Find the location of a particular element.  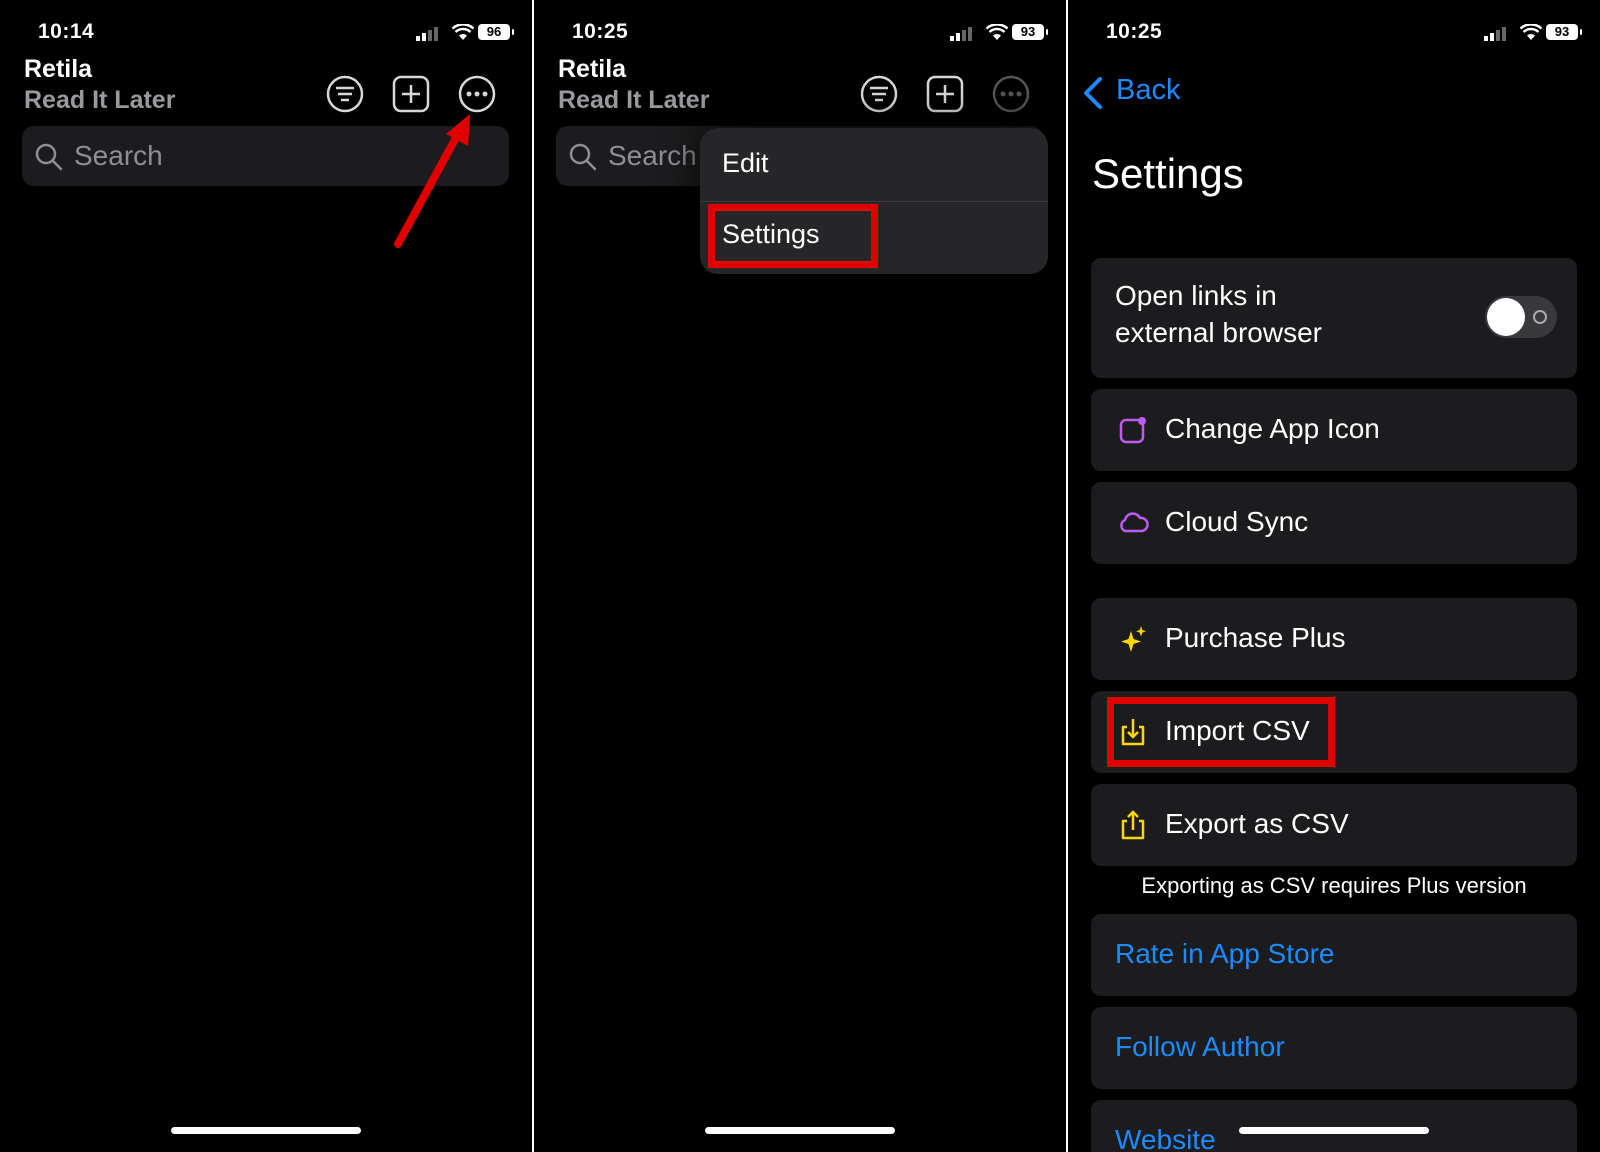

page-title: Settings is located at coordinates (1168, 173).